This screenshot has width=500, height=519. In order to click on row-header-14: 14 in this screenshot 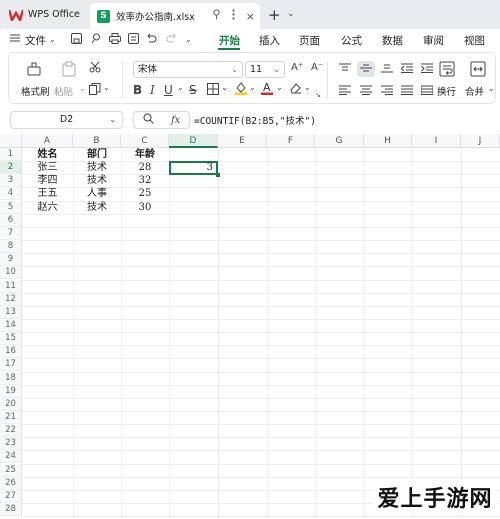, I will do `click(11, 325)`.